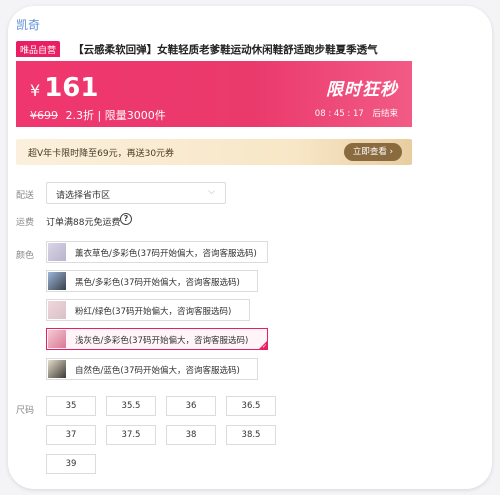  I want to click on check-icon: ✓, so click(264, 346).